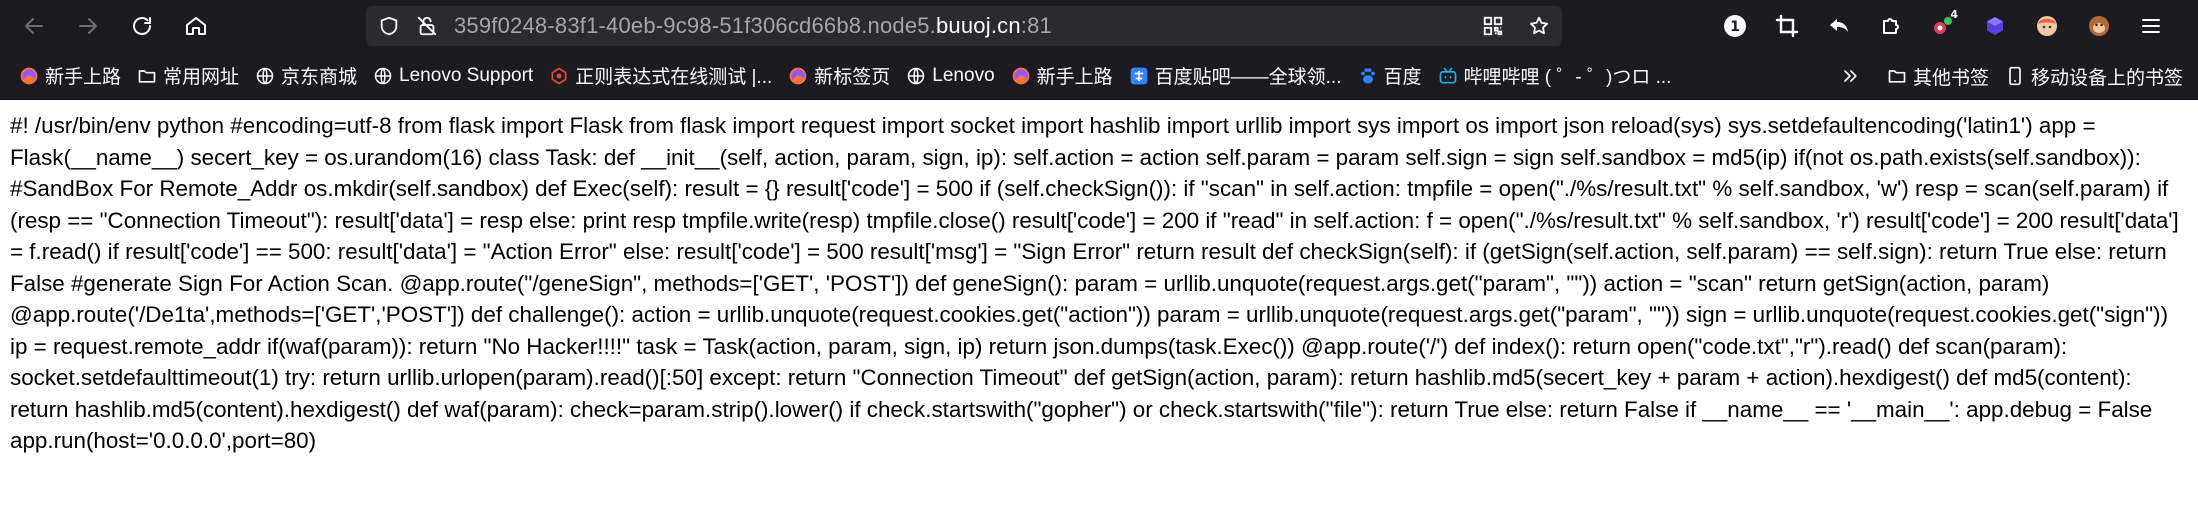  I want to click on crop-extension-button, so click(1787, 26).